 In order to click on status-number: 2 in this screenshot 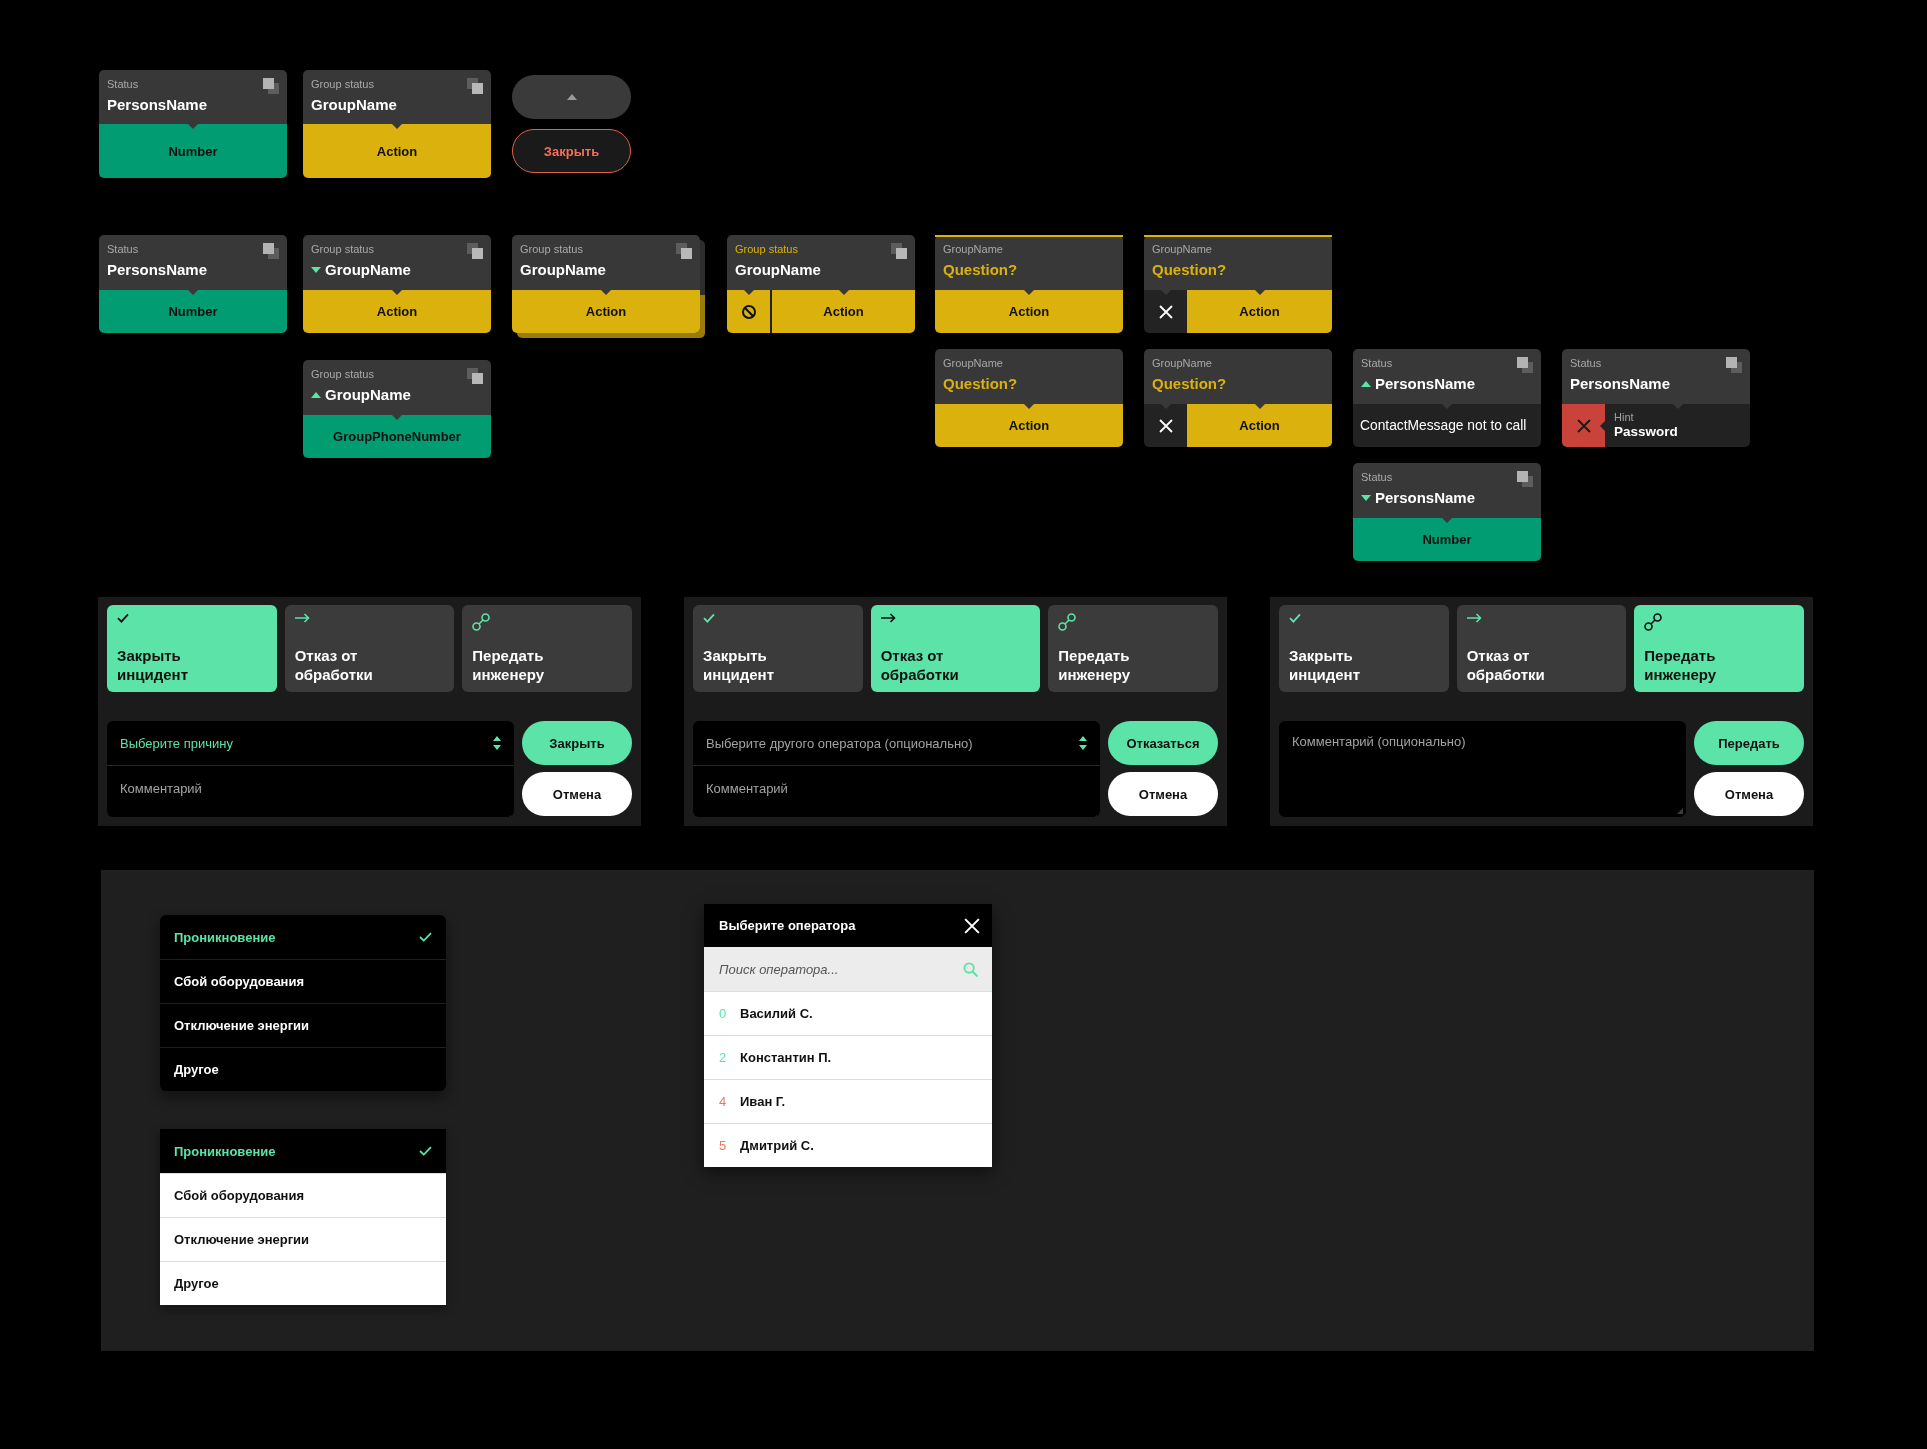, I will do `click(723, 1057)`.